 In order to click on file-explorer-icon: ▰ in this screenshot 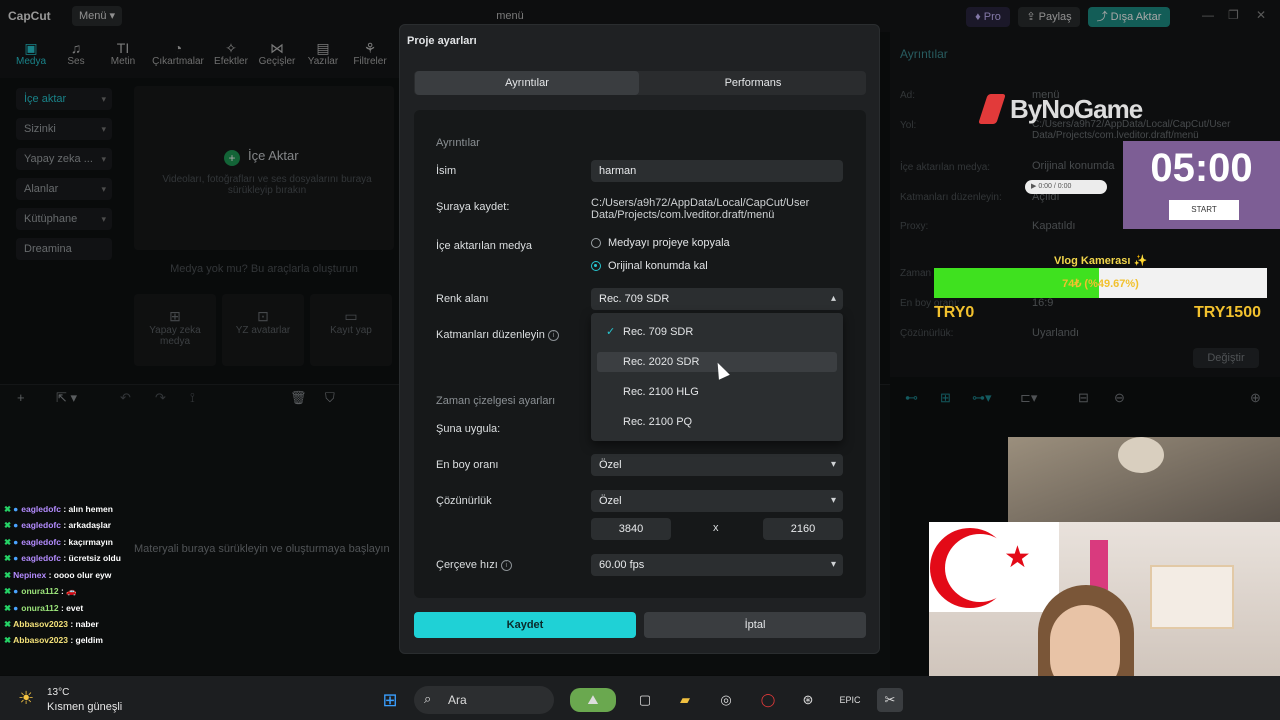, I will do `click(685, 700)`.